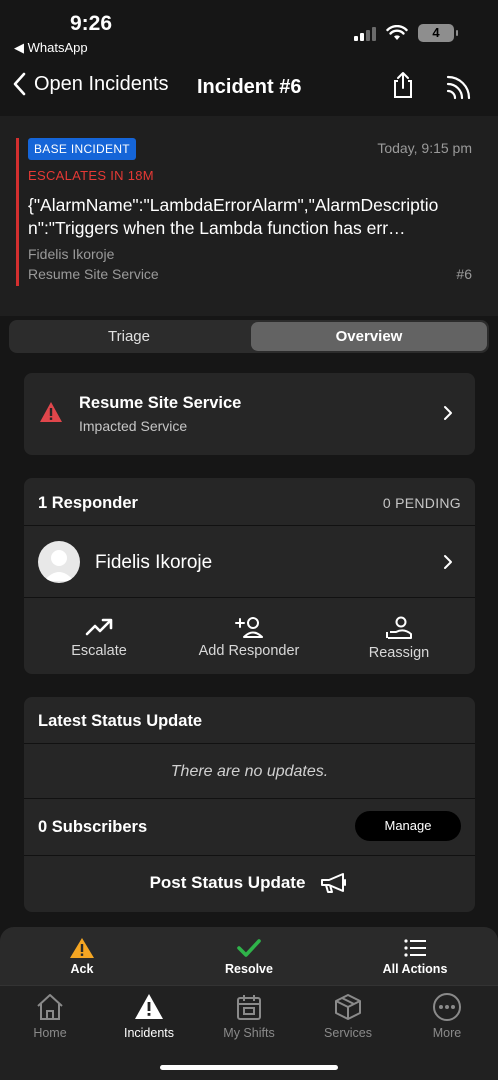 This screenshot has height=1080, width=498. What do you see at coordinates (249, 414) in the screenshot?
I see `impacted-service-card: Resume Site Service Impacted Service` at bounding box center [249, 414].